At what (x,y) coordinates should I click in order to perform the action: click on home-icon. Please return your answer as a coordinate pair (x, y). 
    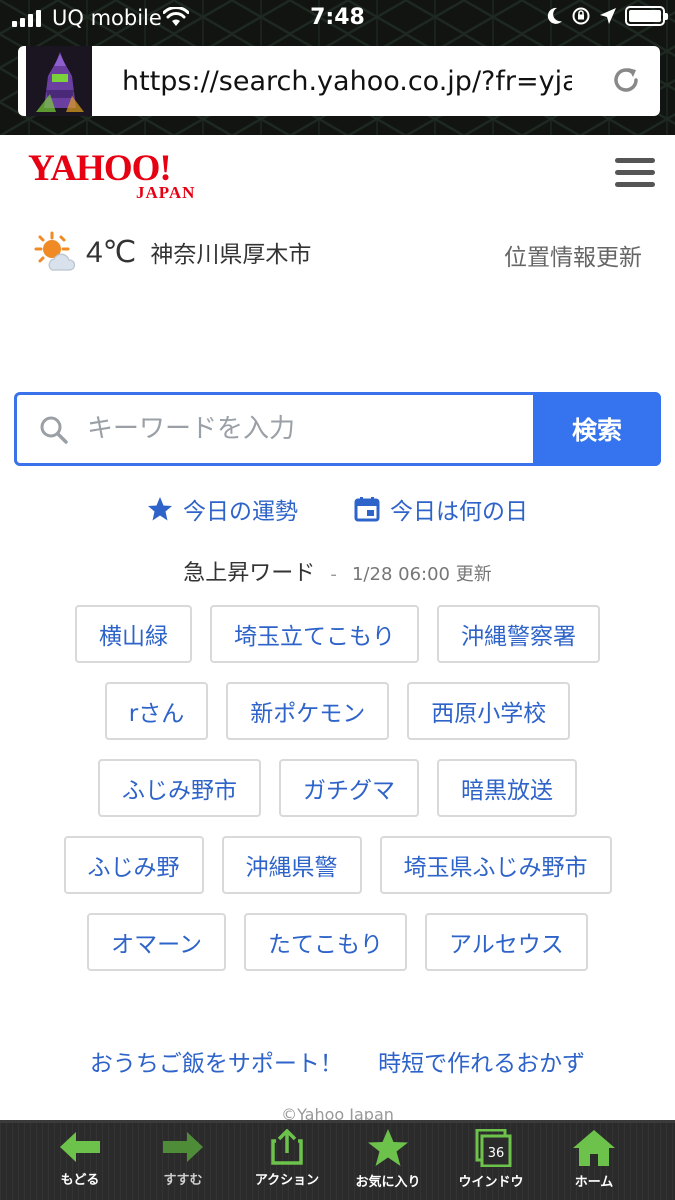
    Looking at the image, I should click on (594, 1148).